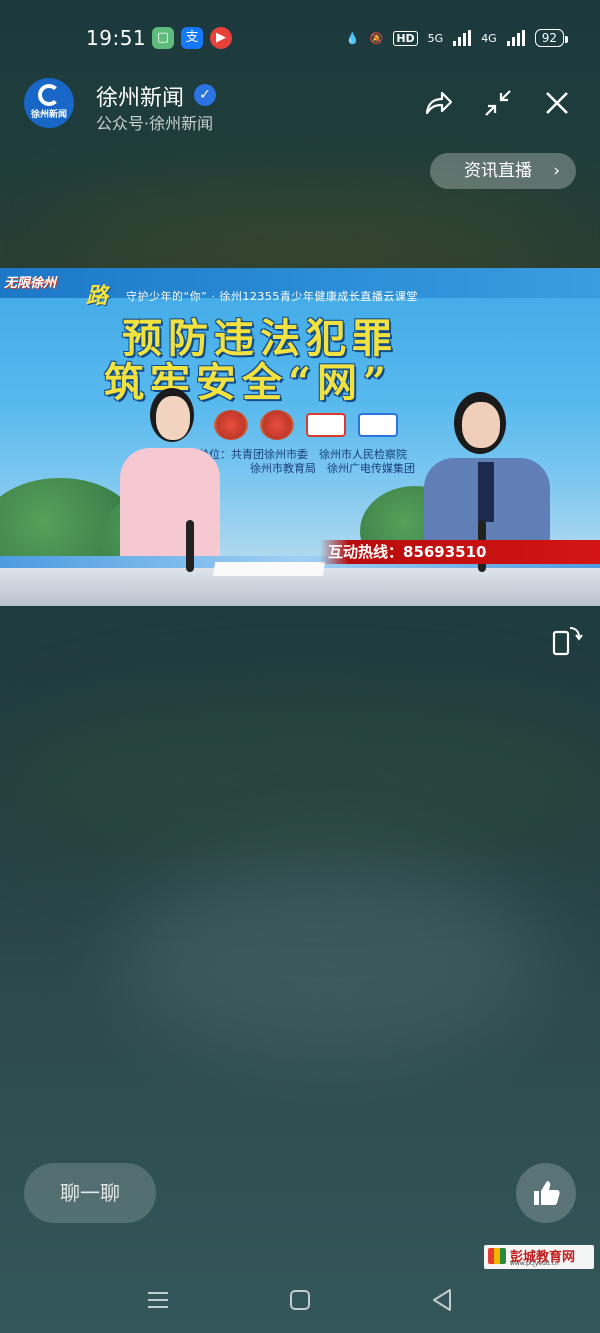 This screenshot has width=600, height=1333. What do you see at coordinates (489, 38) in the screenshot?
I see `network-4g-label: 4G` at bounding box center [489, 38].